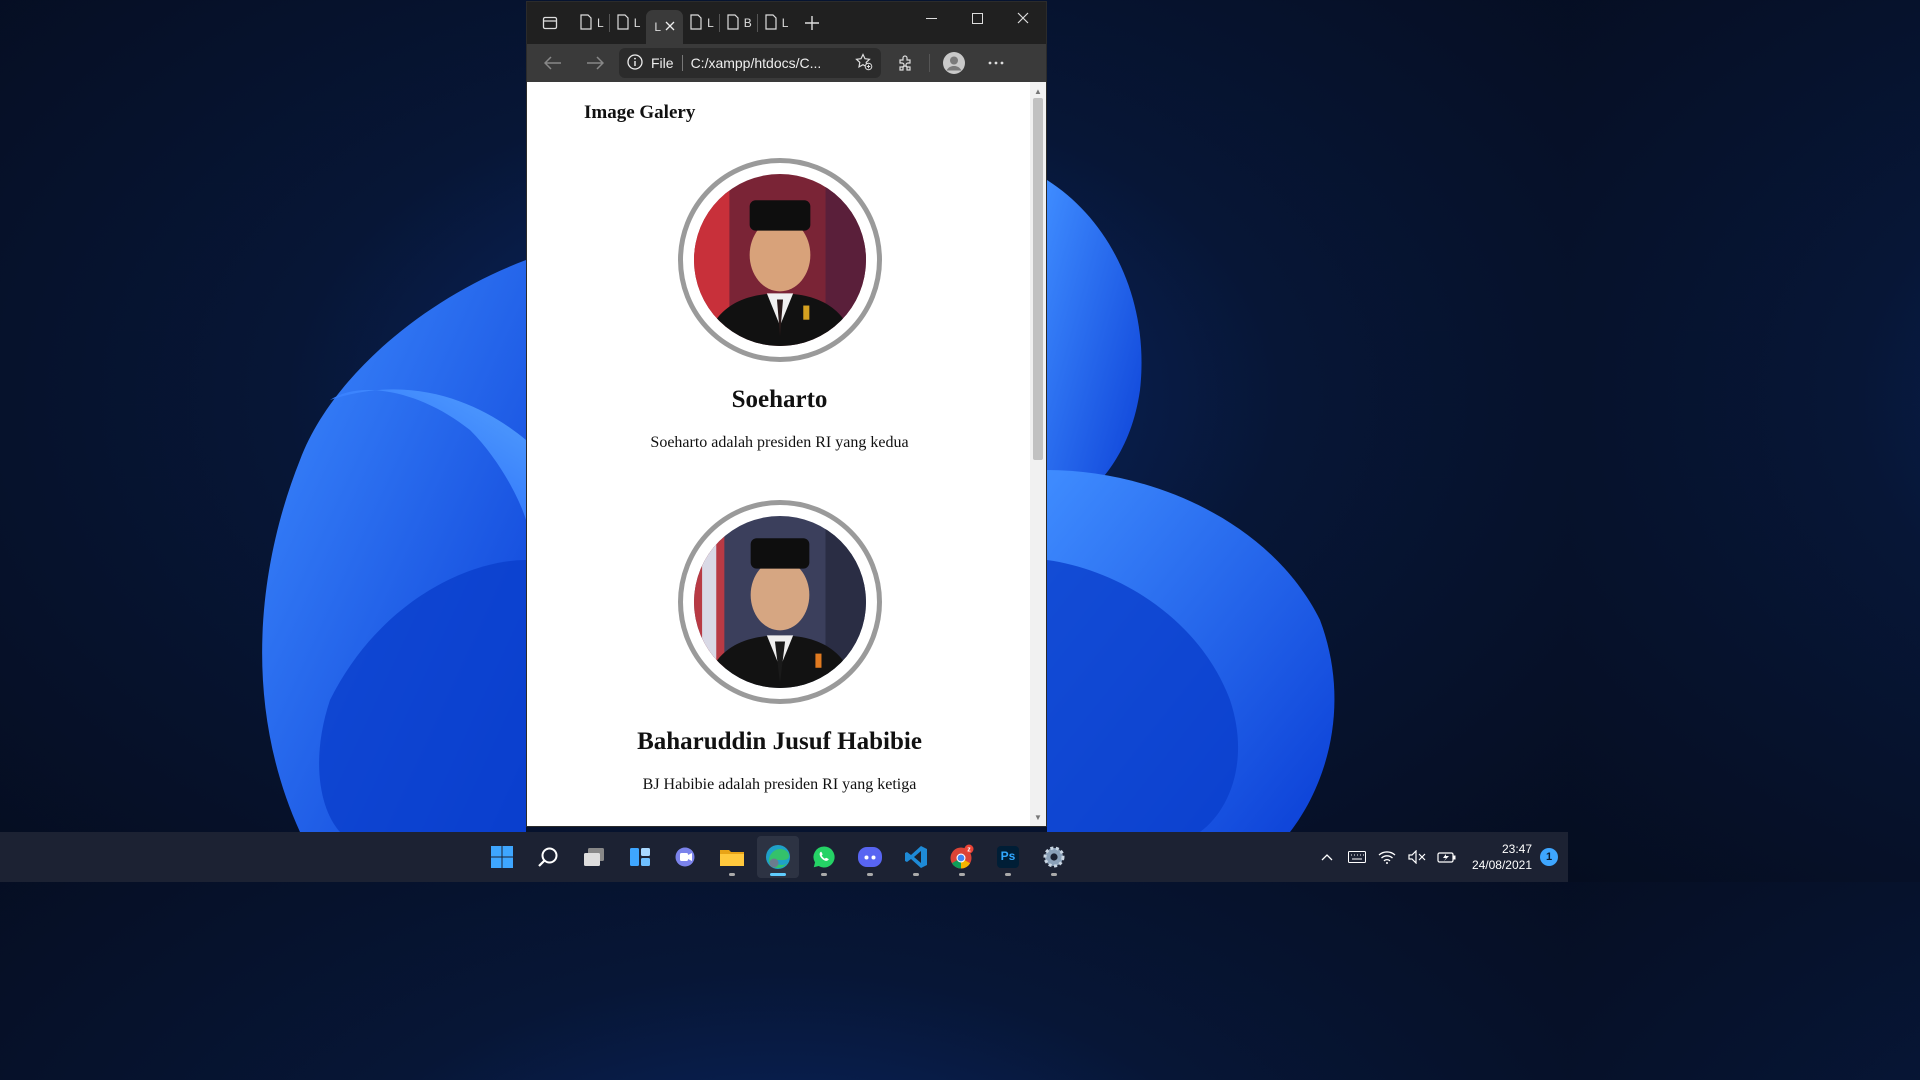 This screenshot has height=1080, width=1920. What do you see at coordinates (1447, 857) in the screenshot?
I see `battery-charging-icon` at bounding box center [1447, 857].